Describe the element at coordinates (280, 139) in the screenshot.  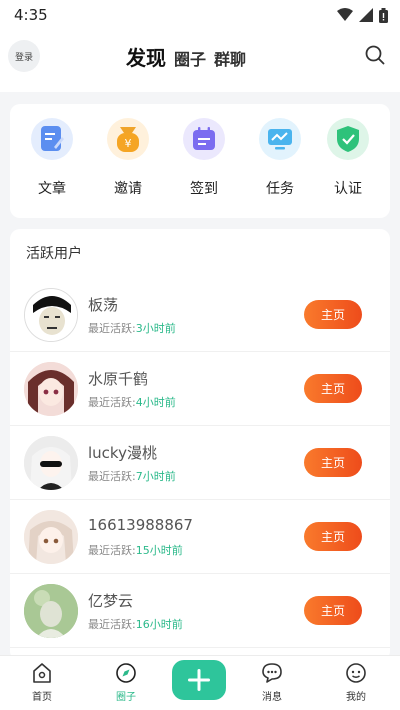
I see `task-icon` at that location.